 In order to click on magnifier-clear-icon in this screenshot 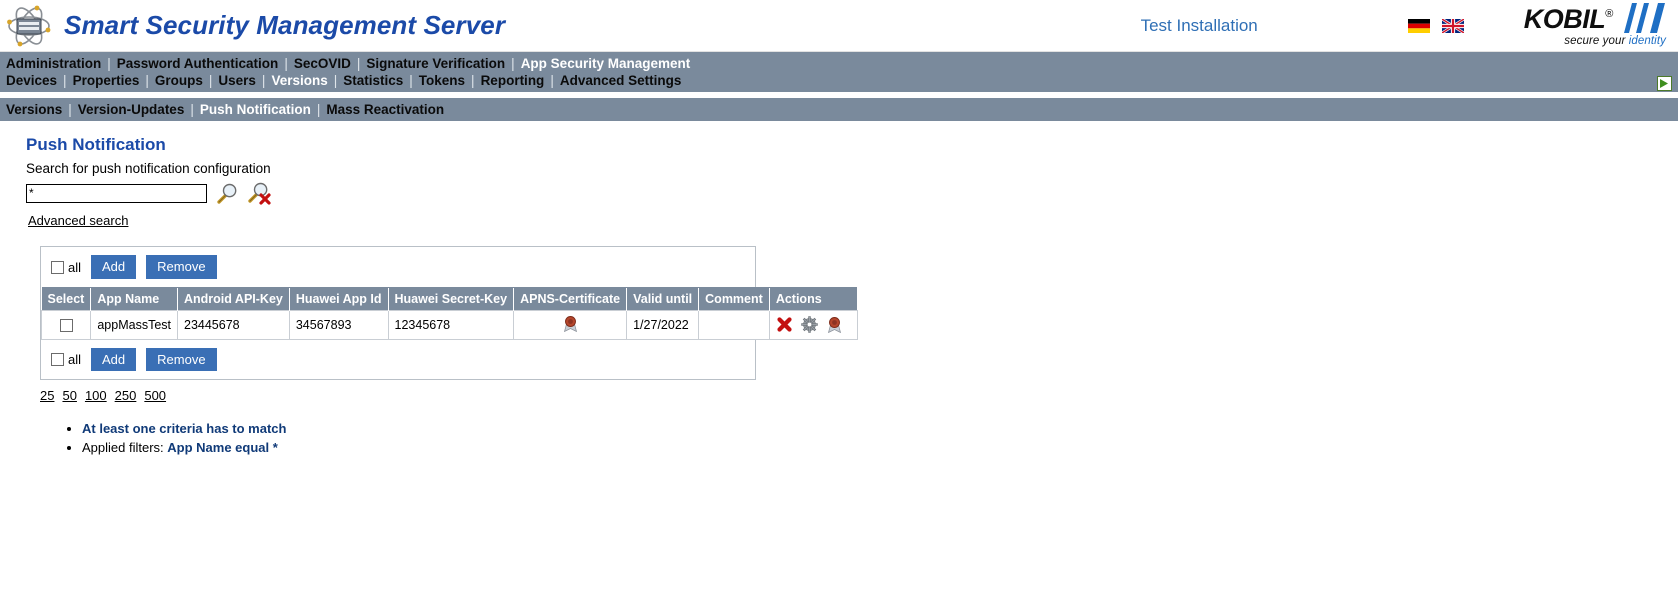, I will do `click(259, 193)`.